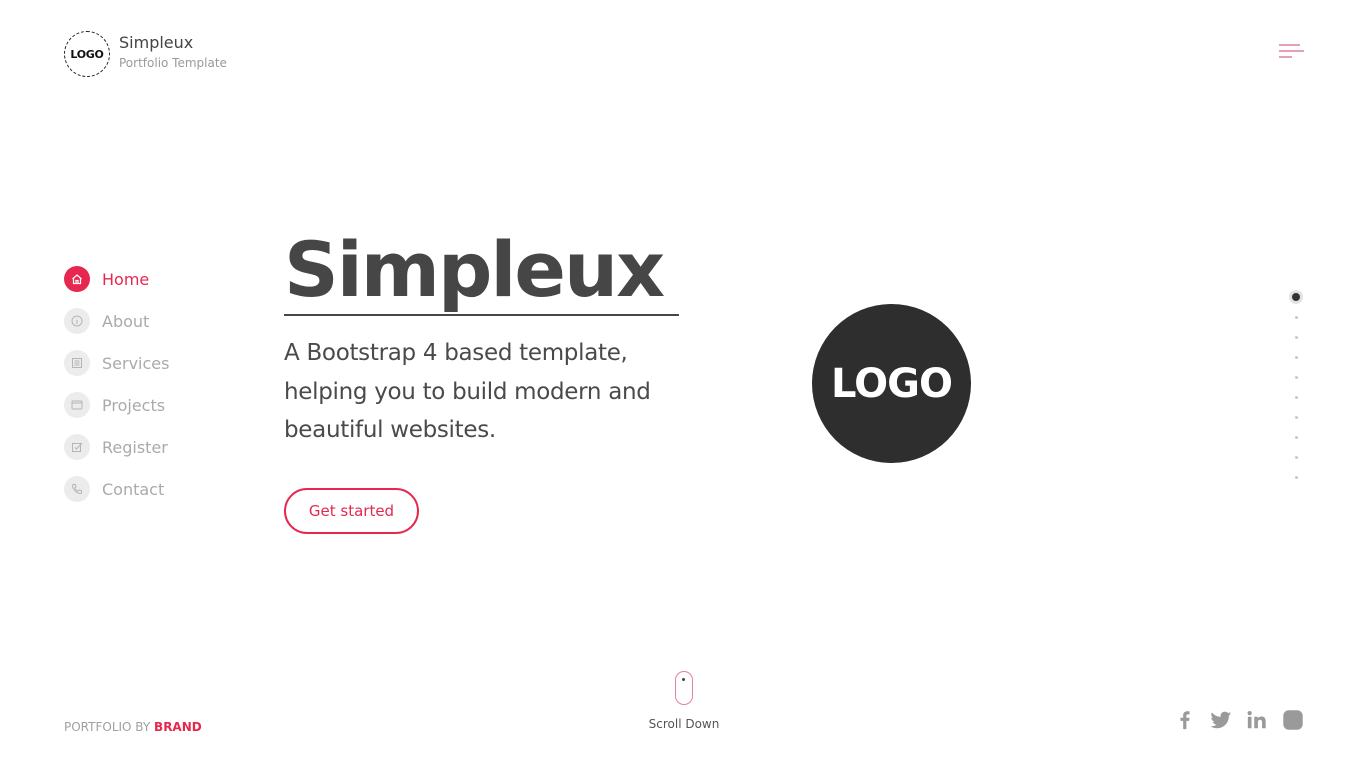 This screenshot has width=1351, height=768. Describe the element at coordinates (136, 363) in the screenshot. I see `sidebar-item-label: Services` at that location.